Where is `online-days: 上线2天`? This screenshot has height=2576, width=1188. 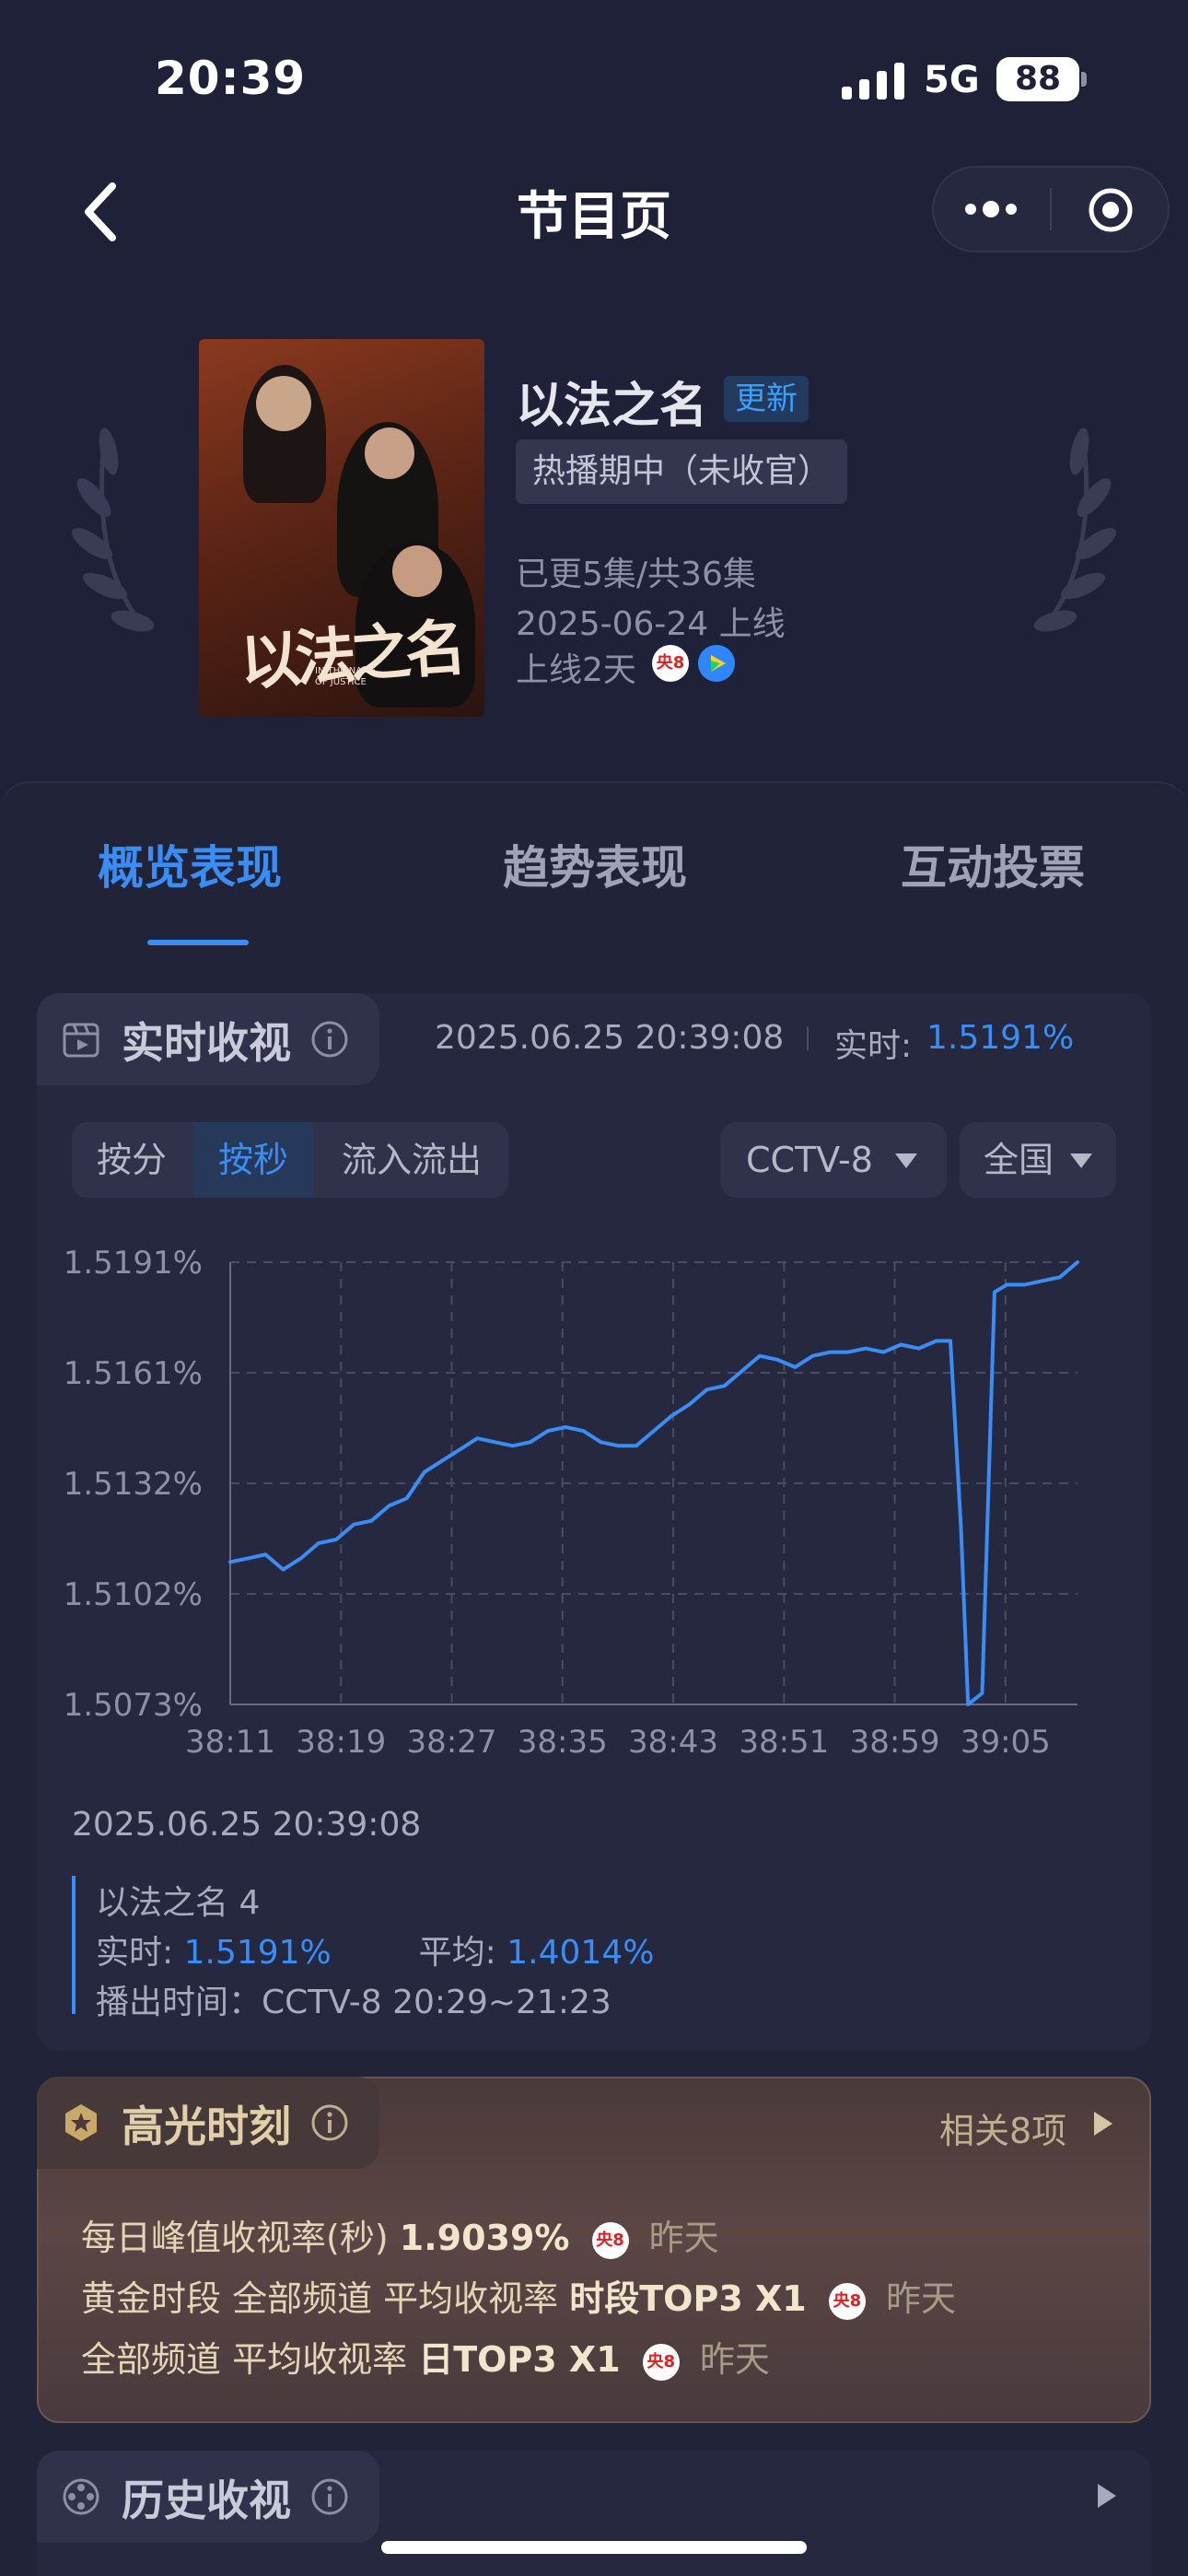
online-days: 上线2天 is located at coordinates (576, 670).